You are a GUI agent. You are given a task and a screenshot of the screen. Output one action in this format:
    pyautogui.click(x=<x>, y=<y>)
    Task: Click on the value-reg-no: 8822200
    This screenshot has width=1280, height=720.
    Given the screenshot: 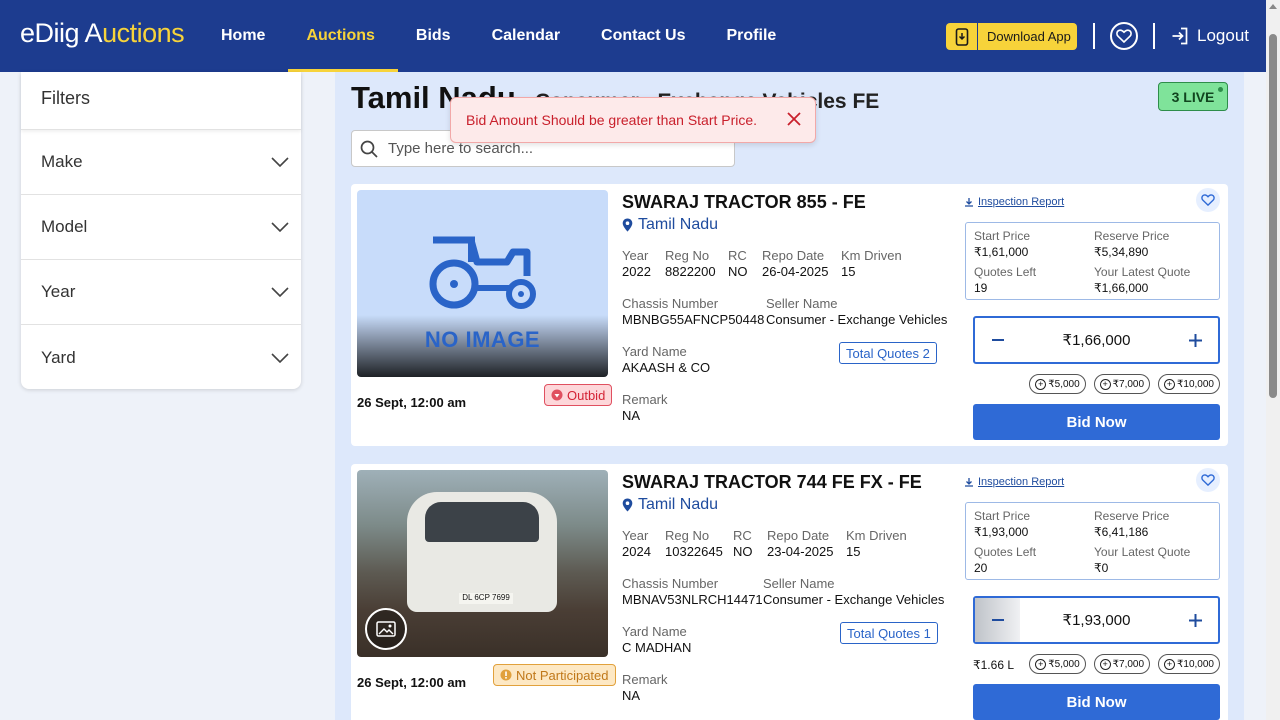 What is the action you would take?
    pyautogui.click(x=690, y=271)
    